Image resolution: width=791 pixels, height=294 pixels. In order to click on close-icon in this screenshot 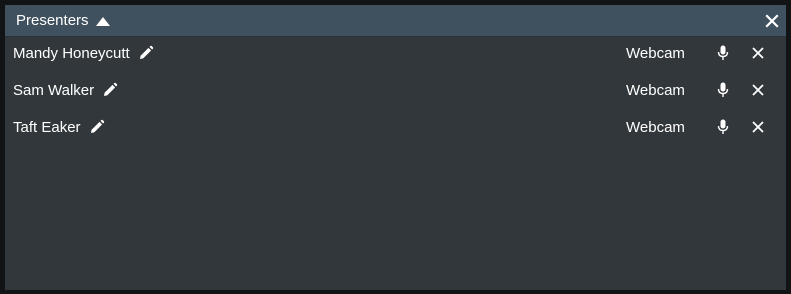, I will do `click(772, 21)`.